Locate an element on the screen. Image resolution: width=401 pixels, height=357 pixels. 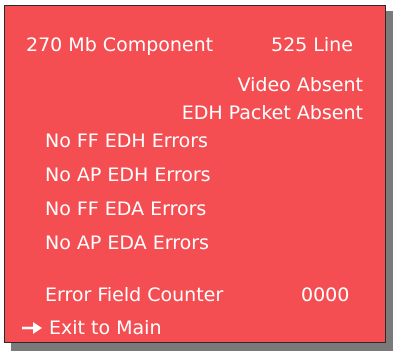
ff-edh-errors-text: No FF EDH Errors is located at coordinates (126, 141).